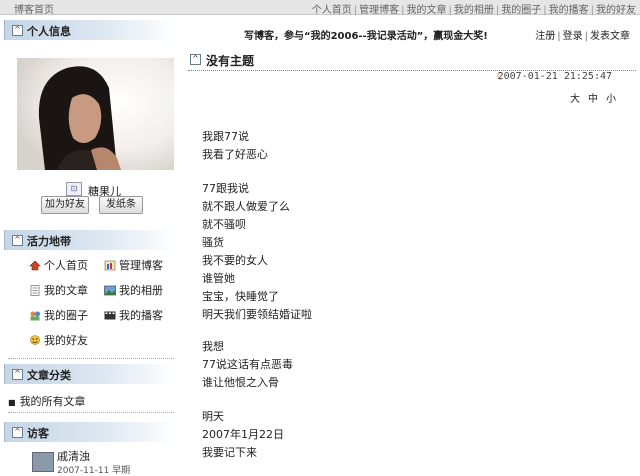 The width and height of the screenshot is (640, 476). I want to click on visitors-section-title: 访客, so click(38, 433).